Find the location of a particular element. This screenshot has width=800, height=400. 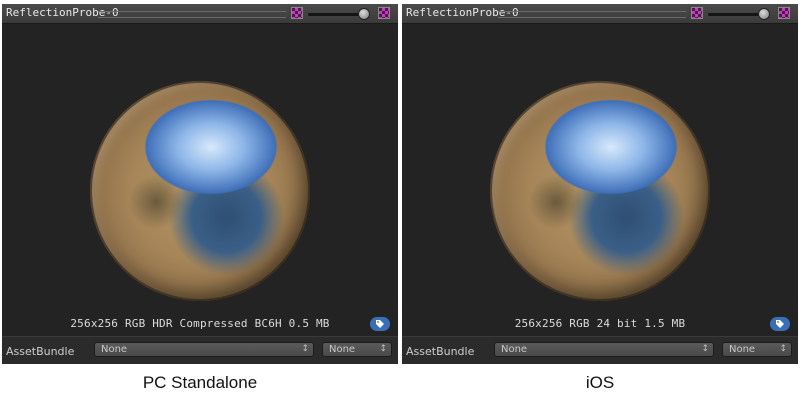

texture-info-text: 256x256 RGB HDR Compressed BC6H 0.5 MB is located at coordinates (200, 323).